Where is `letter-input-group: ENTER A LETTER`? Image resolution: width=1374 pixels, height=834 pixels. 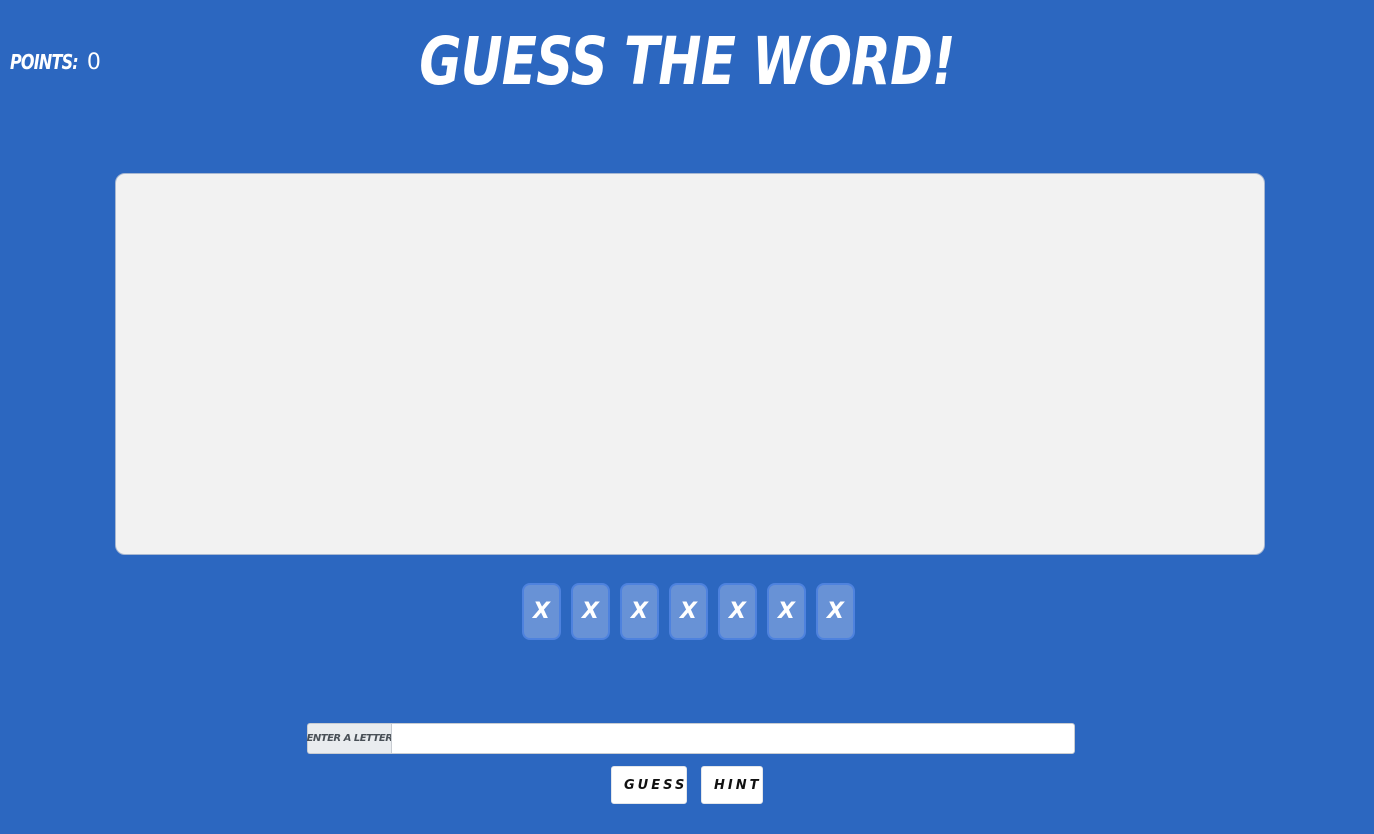 letter-input-group: ENTER A LETTER is located at coordinates (691, 738).